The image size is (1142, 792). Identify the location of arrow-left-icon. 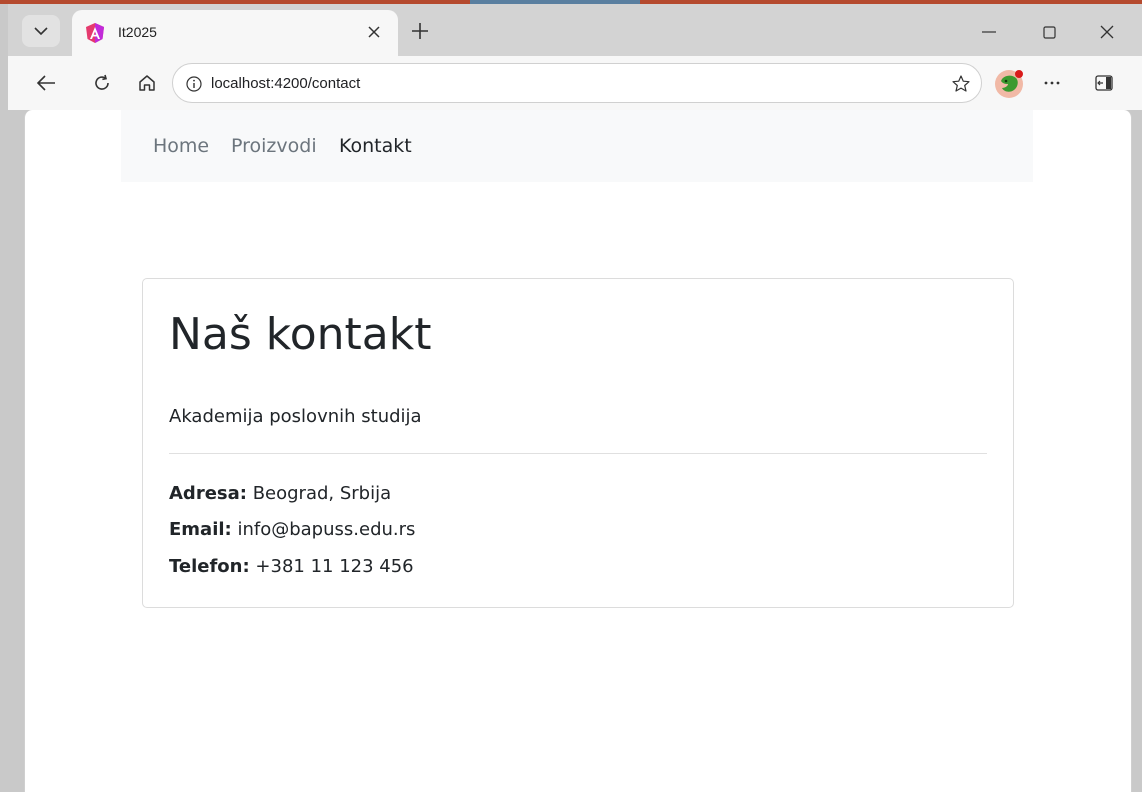
(45, 83).